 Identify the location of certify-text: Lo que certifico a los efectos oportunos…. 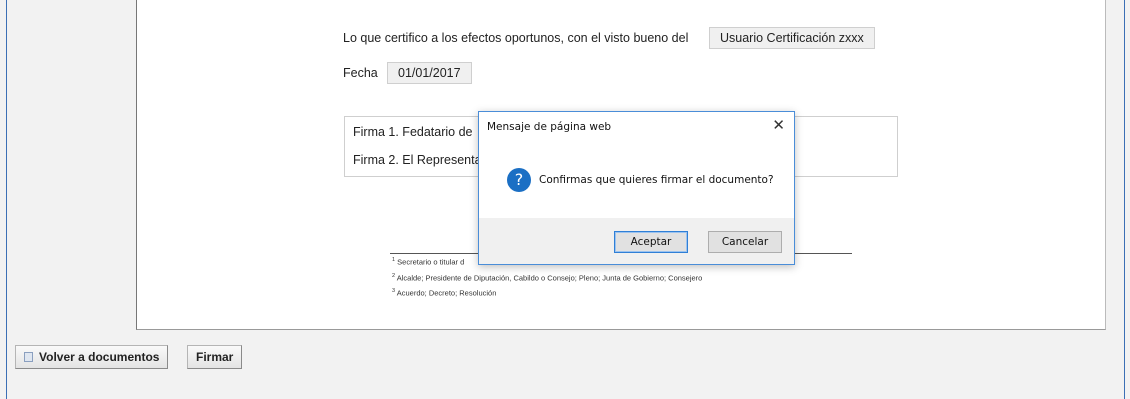
(516, 38).